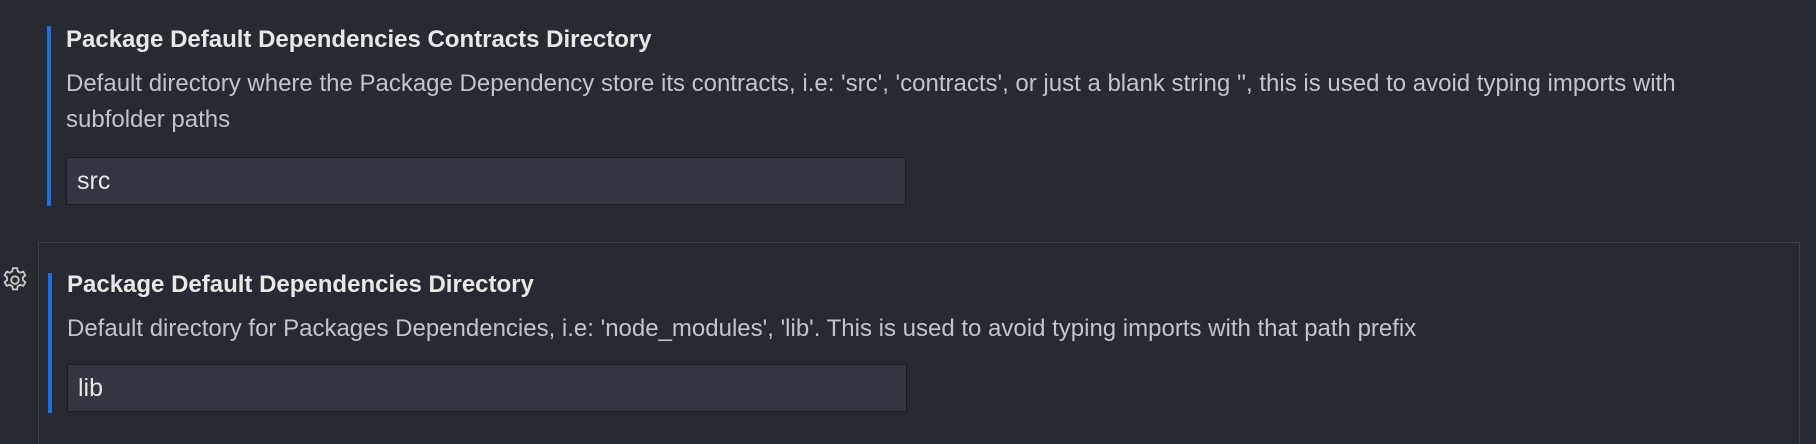 The image size is (1816, 444). I want to click on dependencies-directory-input, so click(487, 388).